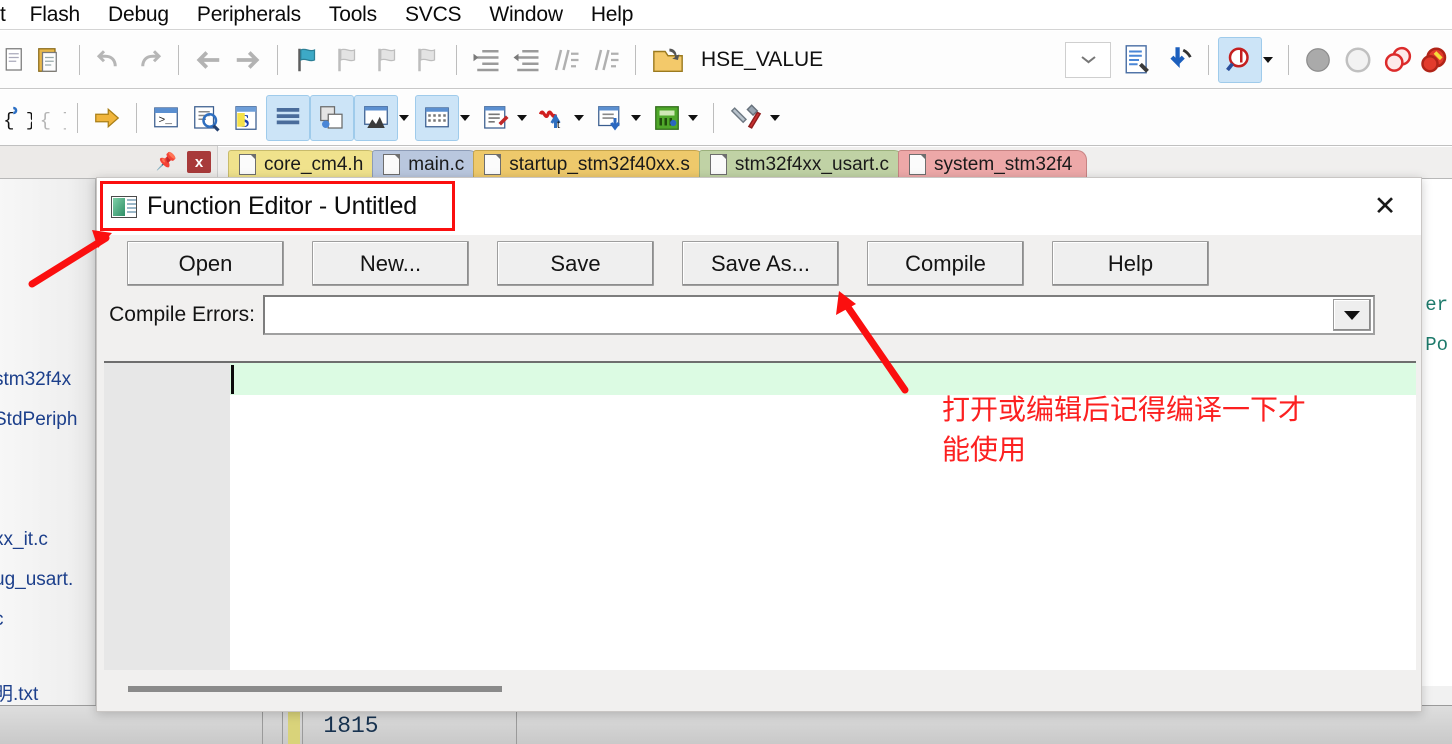 The height and width of the screenshot is (744, 1452). I want to click on find-in-files-icon, so click(1139, 60).